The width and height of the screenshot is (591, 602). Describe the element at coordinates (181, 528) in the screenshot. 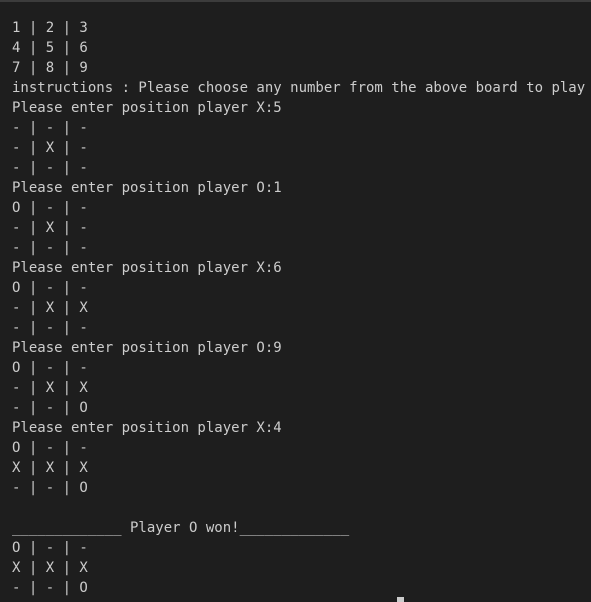

I see `winner-banner: _____________ Player O won!_____________` at that location.